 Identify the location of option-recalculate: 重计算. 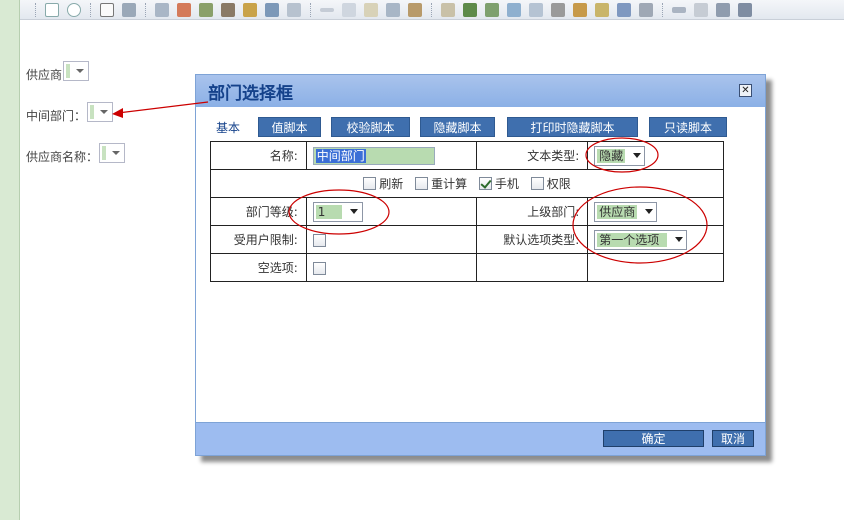
(441, 183).